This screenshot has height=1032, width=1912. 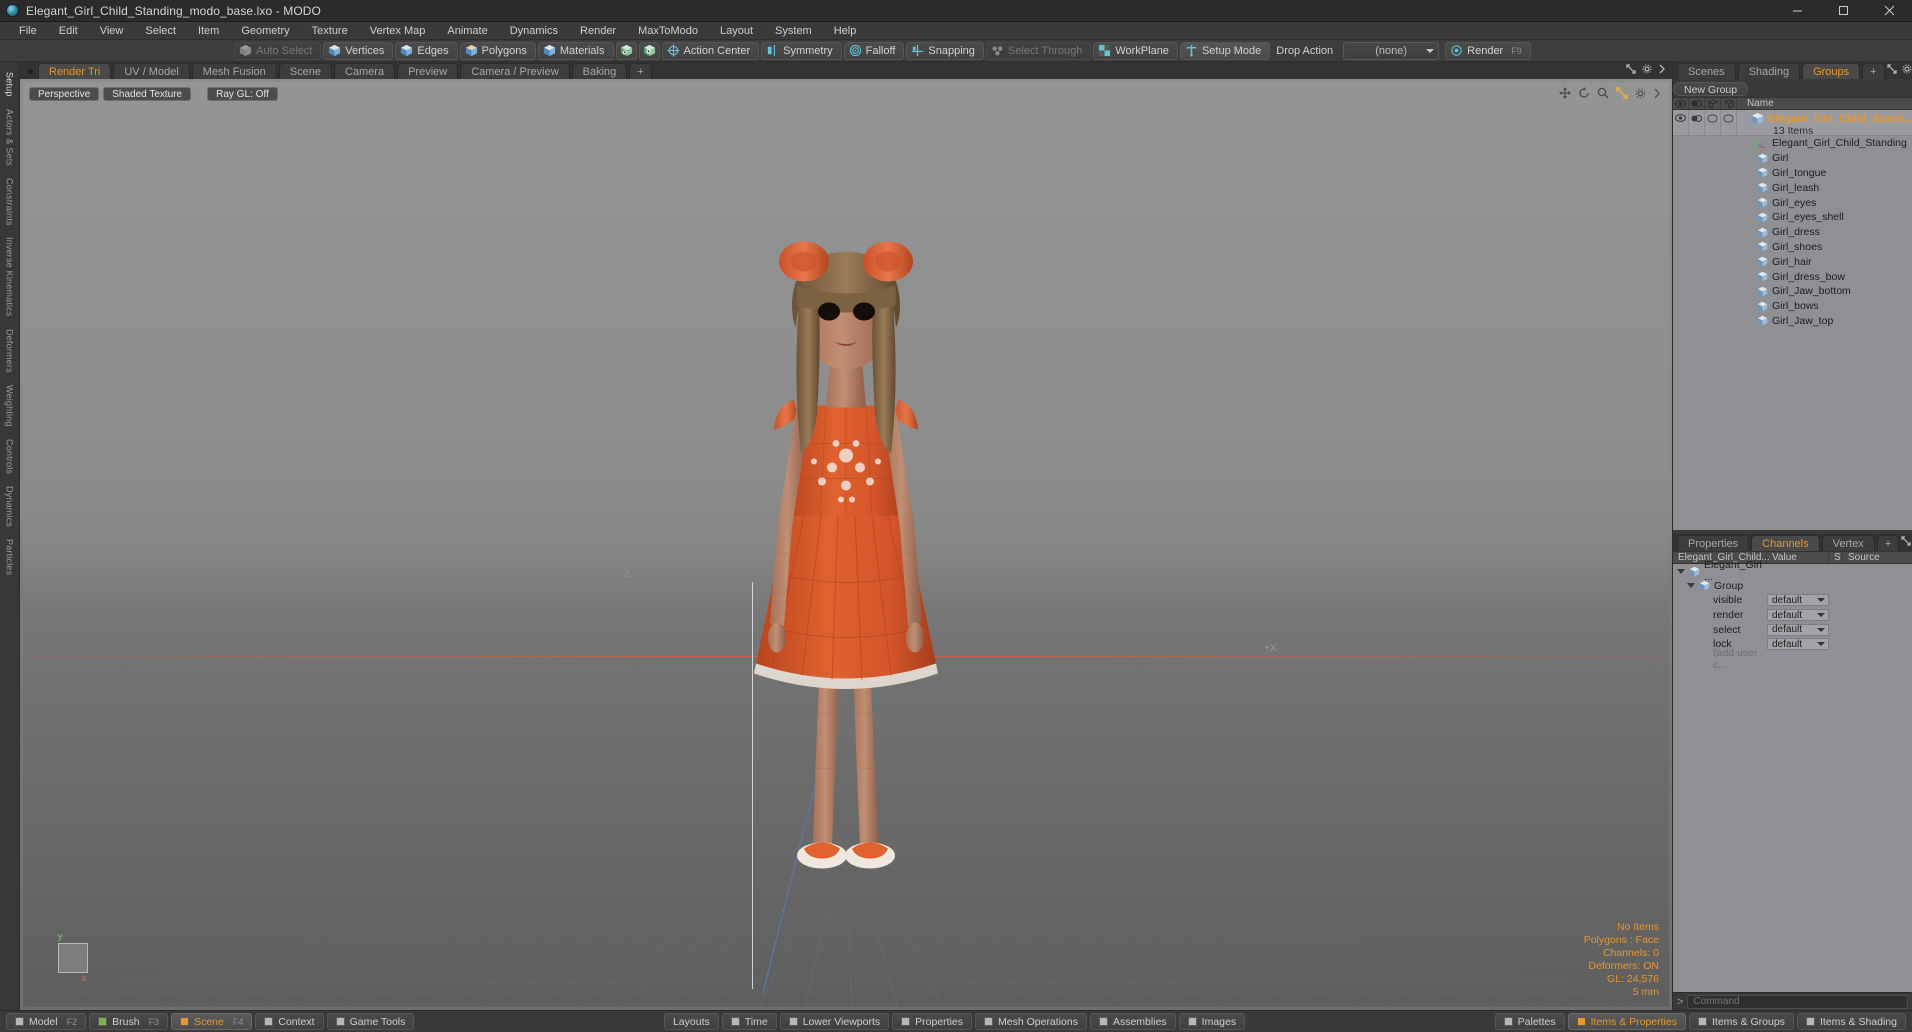 What do you see at coordinates (845, 31) in the screenshot?
I see `menu-help: Help` at bounding box center [845, 31].